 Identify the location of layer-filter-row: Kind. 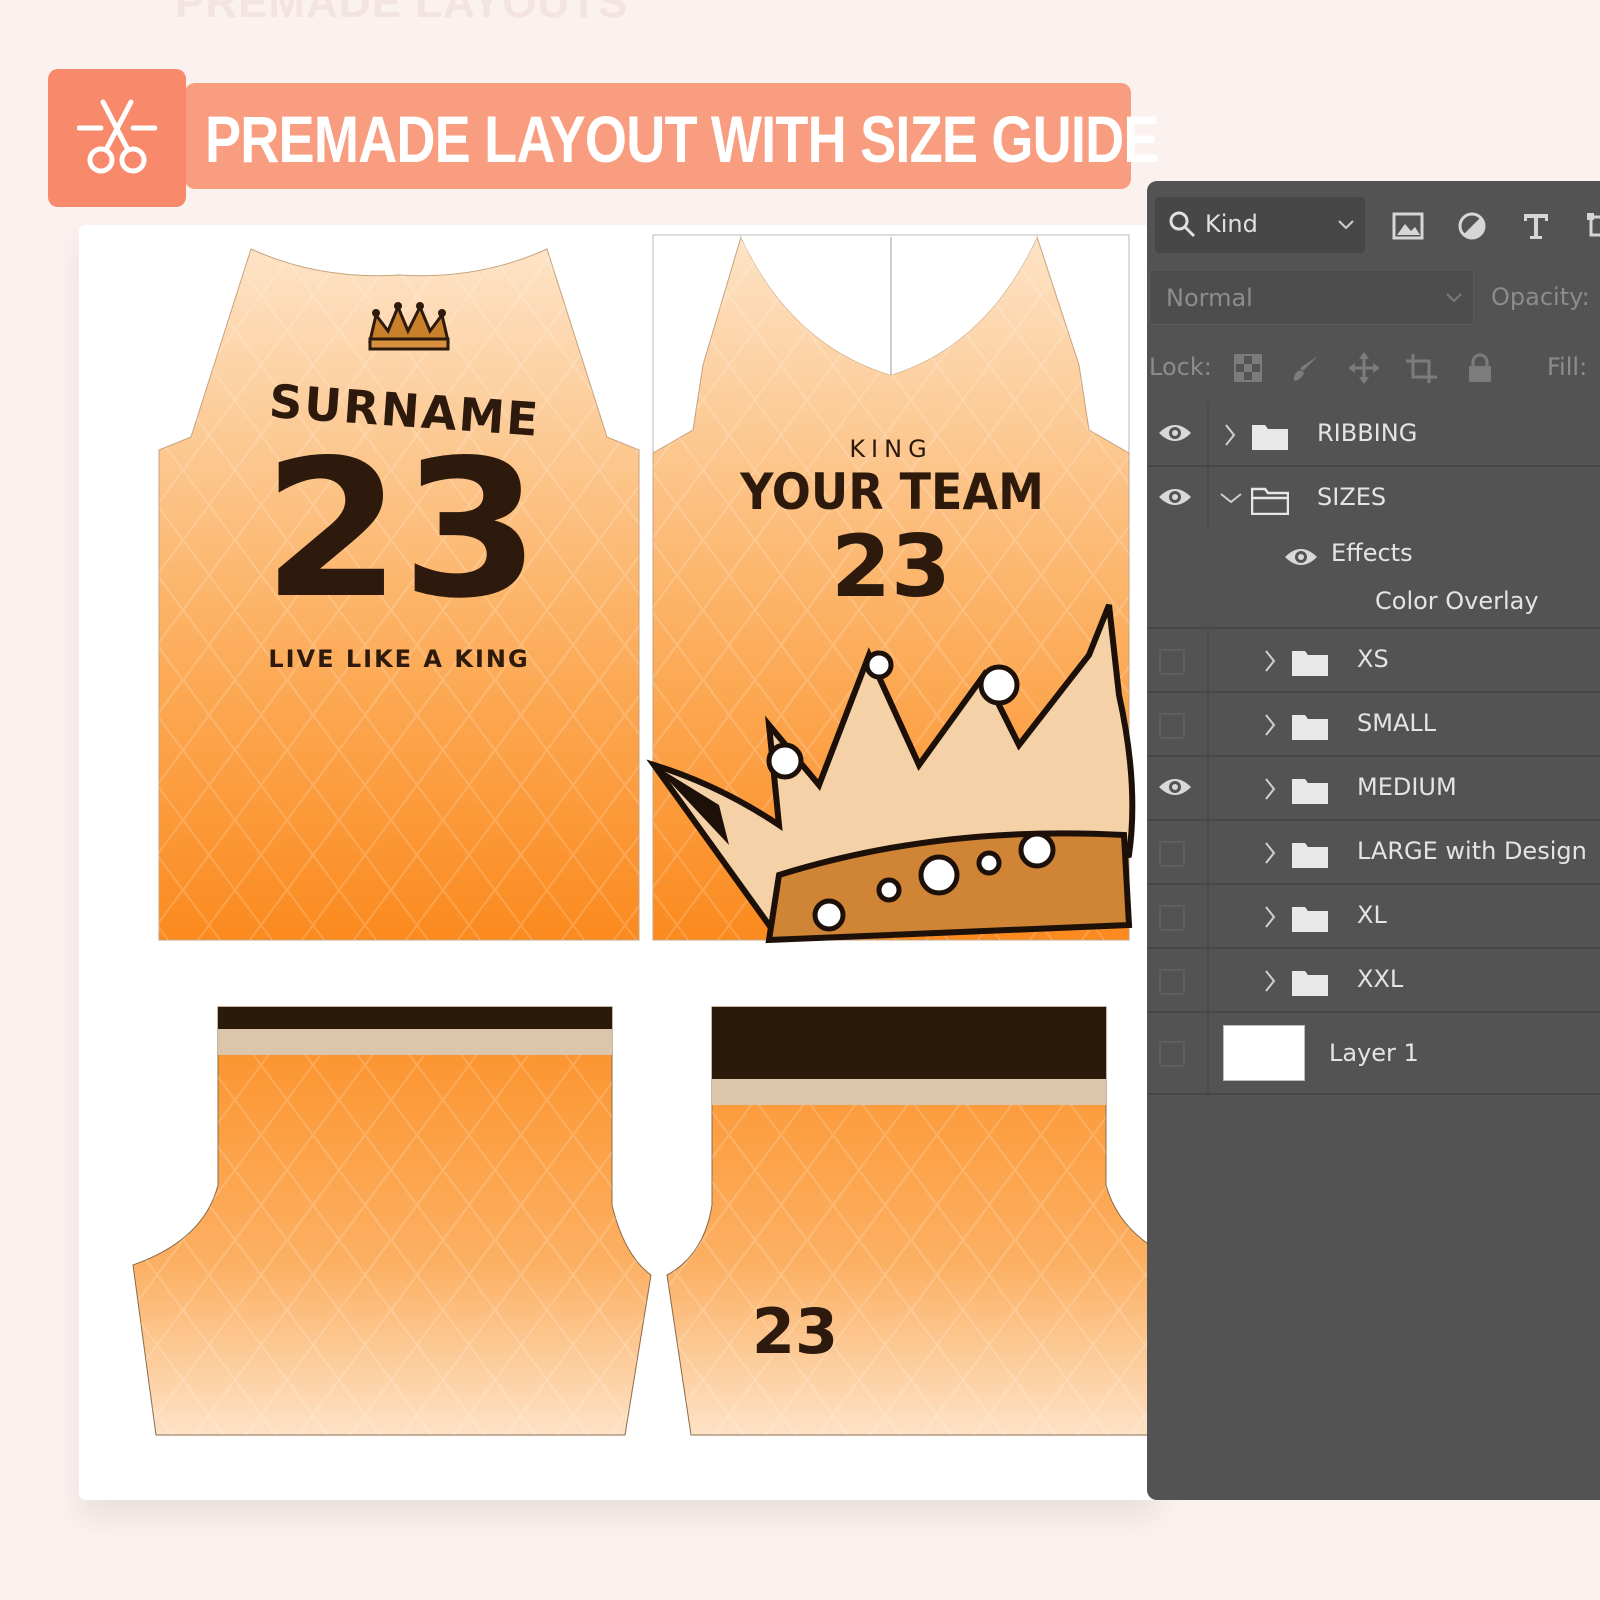
(1373, 226).